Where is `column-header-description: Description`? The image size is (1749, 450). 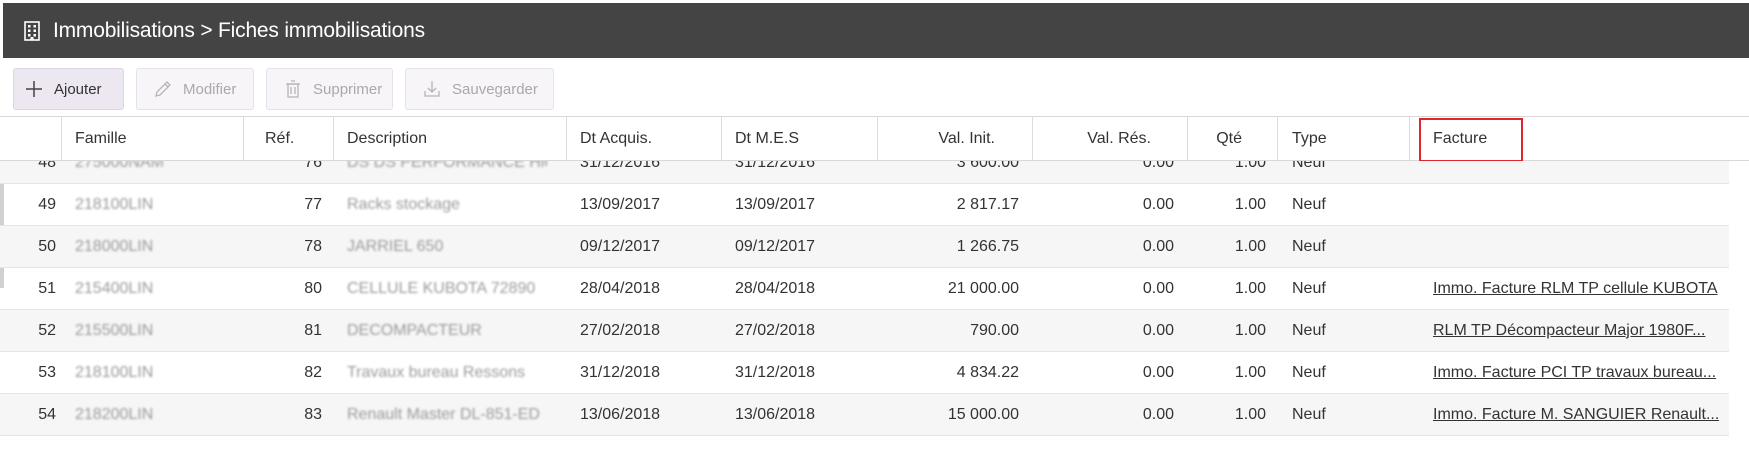
column-header-description: Description is located at coordinates (447, 139).